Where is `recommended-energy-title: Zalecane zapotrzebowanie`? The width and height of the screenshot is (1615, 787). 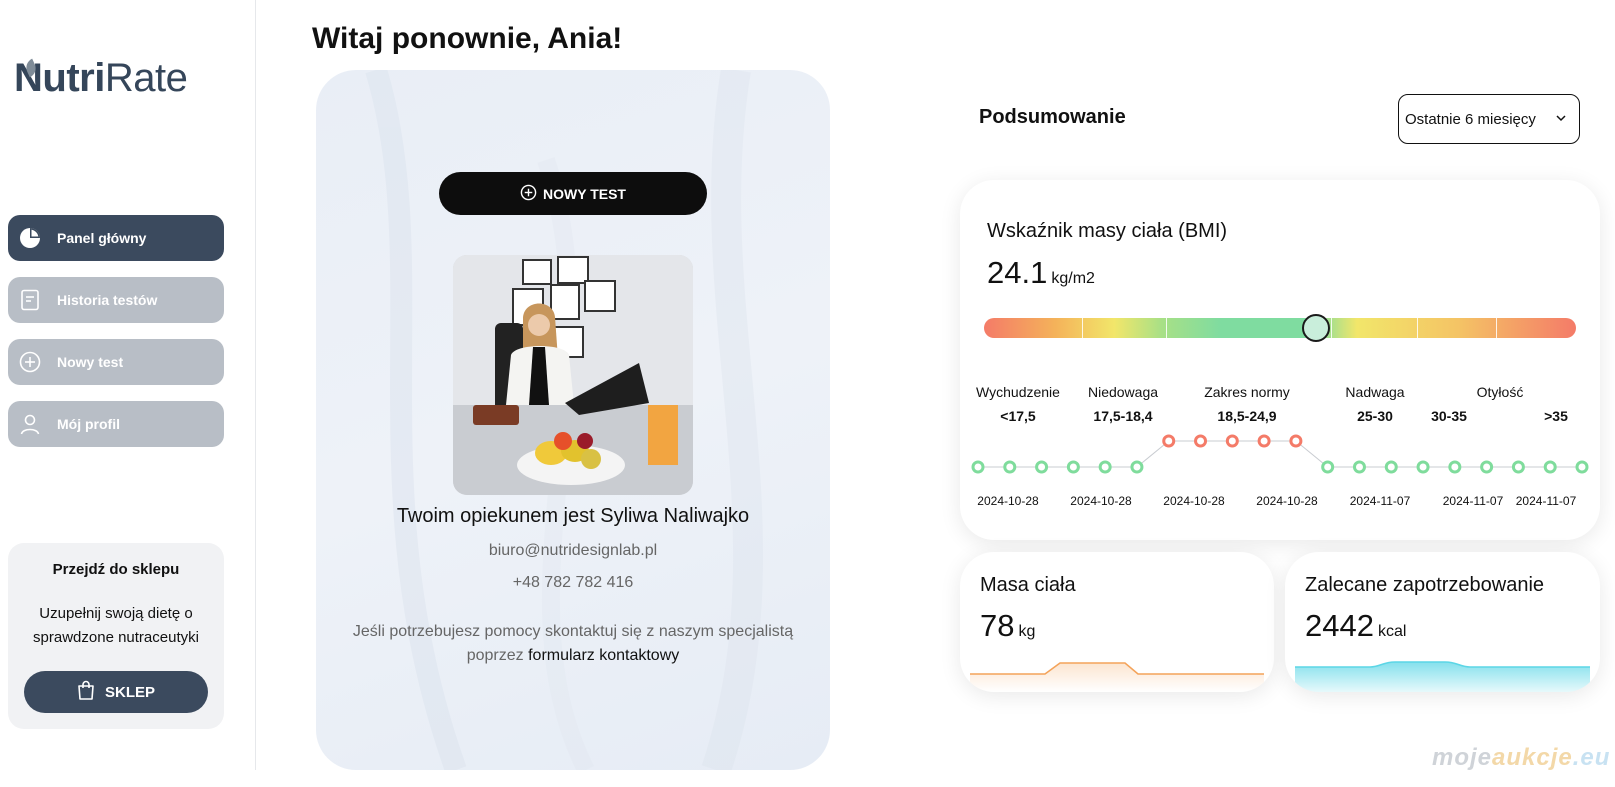 recommended-energy-title: Zalecane zapotrzebowanie is located at coordinates (1425, 585).